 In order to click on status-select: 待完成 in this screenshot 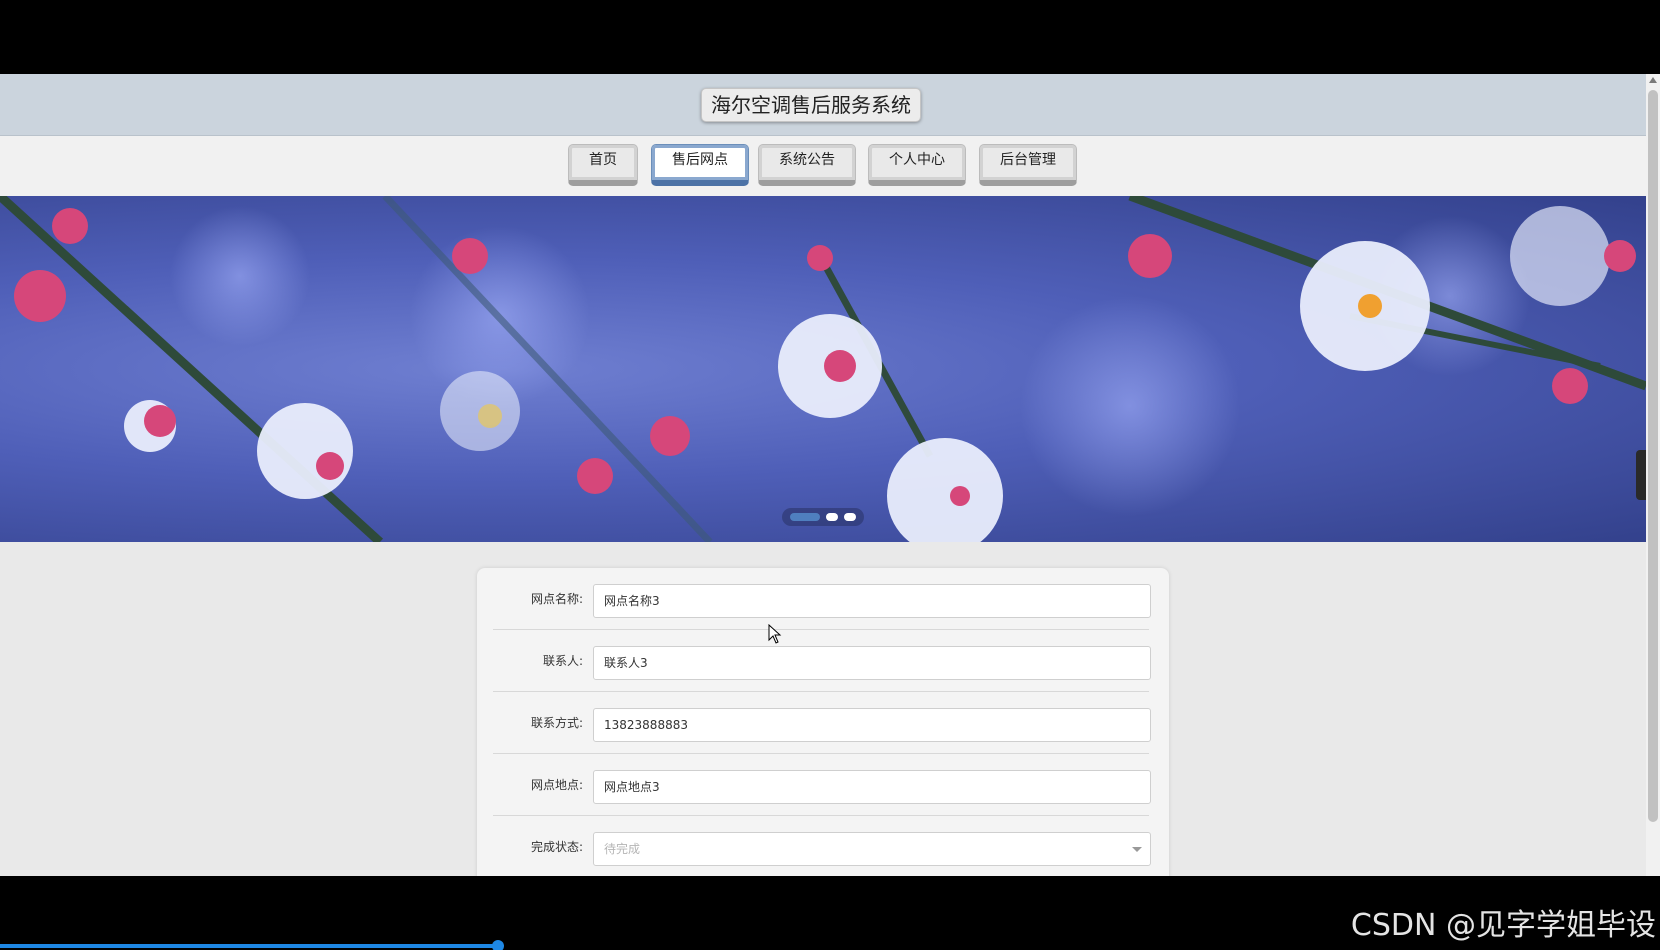, I will do `click(872, 849)`.